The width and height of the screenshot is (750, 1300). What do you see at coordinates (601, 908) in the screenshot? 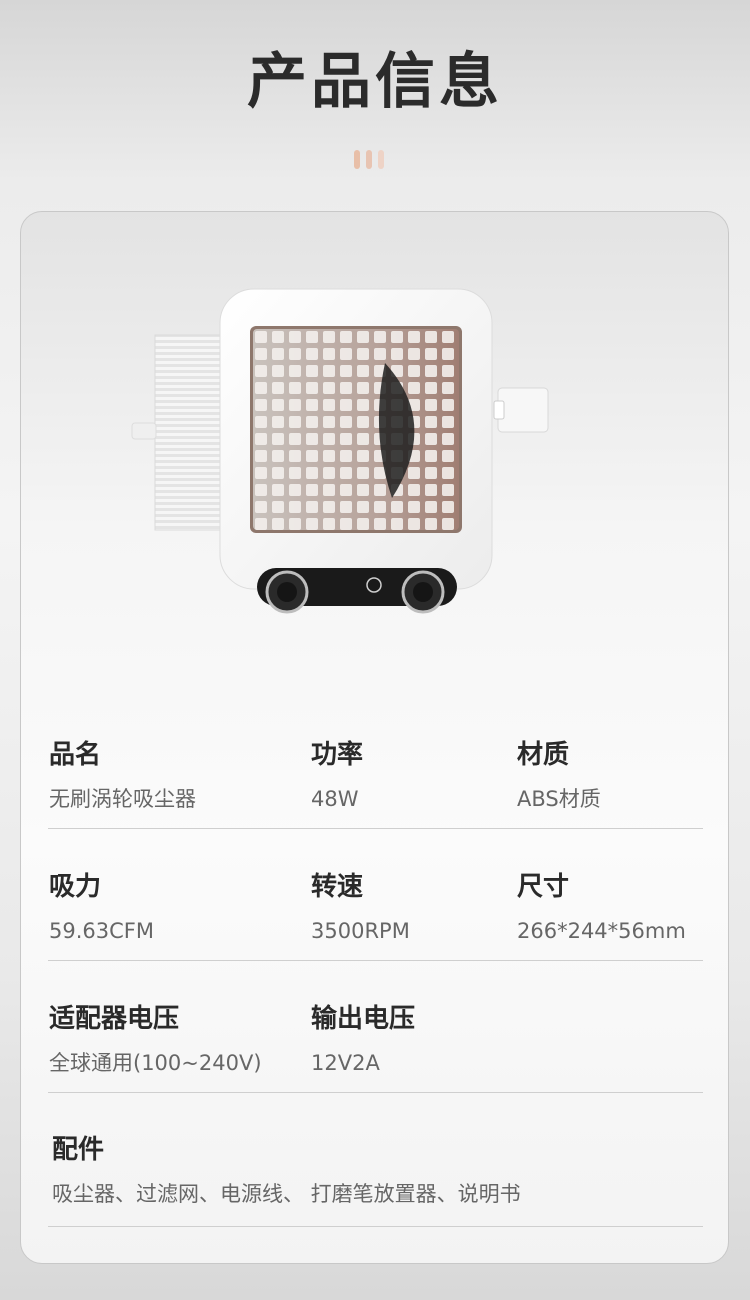
I see `spec-size: 尺寸 266*244*56mm` at bounding box center [601, 908].